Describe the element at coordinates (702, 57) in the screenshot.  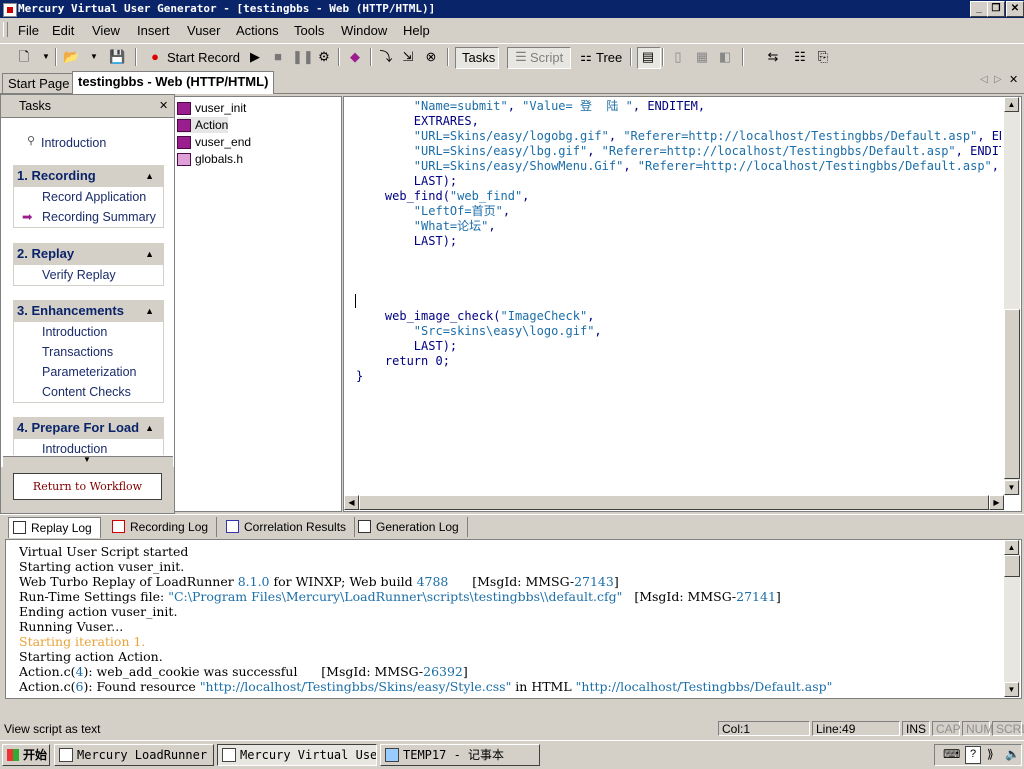
I see `server-icon: ▦` at that location.